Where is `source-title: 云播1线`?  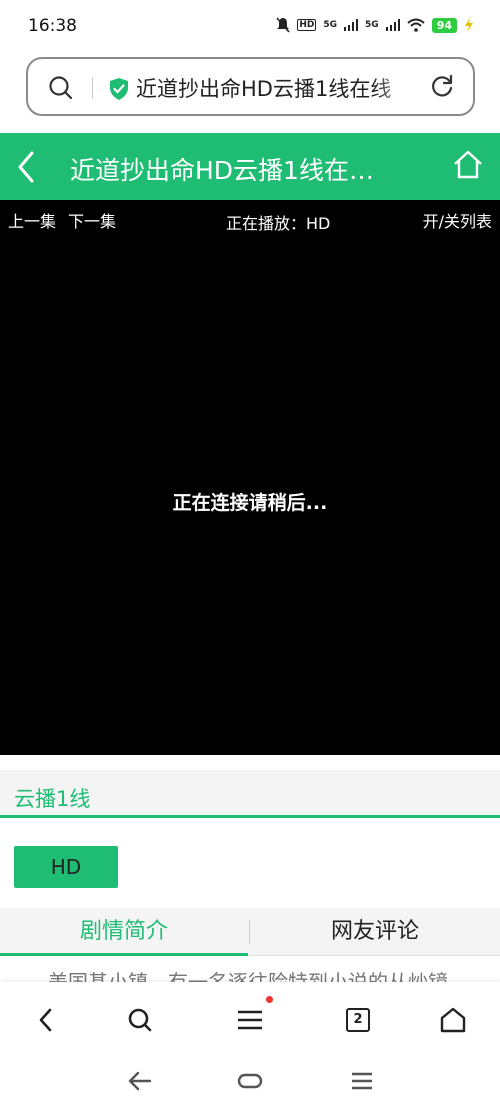
source-title: 云播1线 is located at coordinates (52, 799).